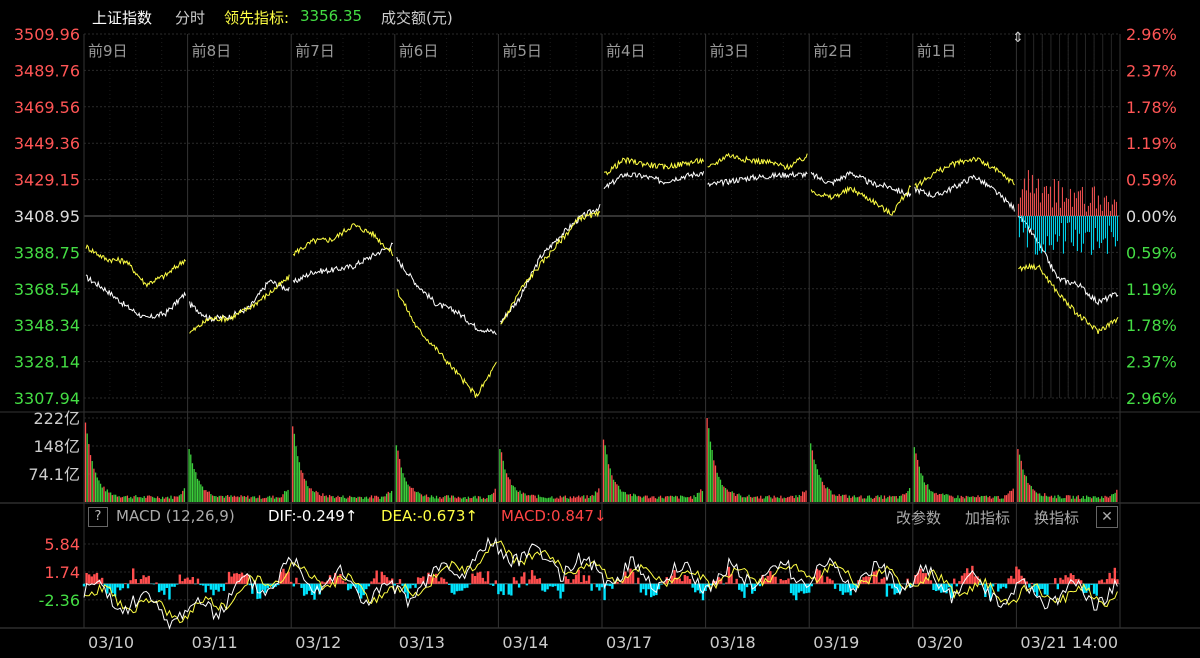 The height and width of the screenshot is (658, 1200). What do you see at coordinates (47, 180) in the screenshot?
I see `price-tick-label: 3429.15` at bounding box center [47, 180].